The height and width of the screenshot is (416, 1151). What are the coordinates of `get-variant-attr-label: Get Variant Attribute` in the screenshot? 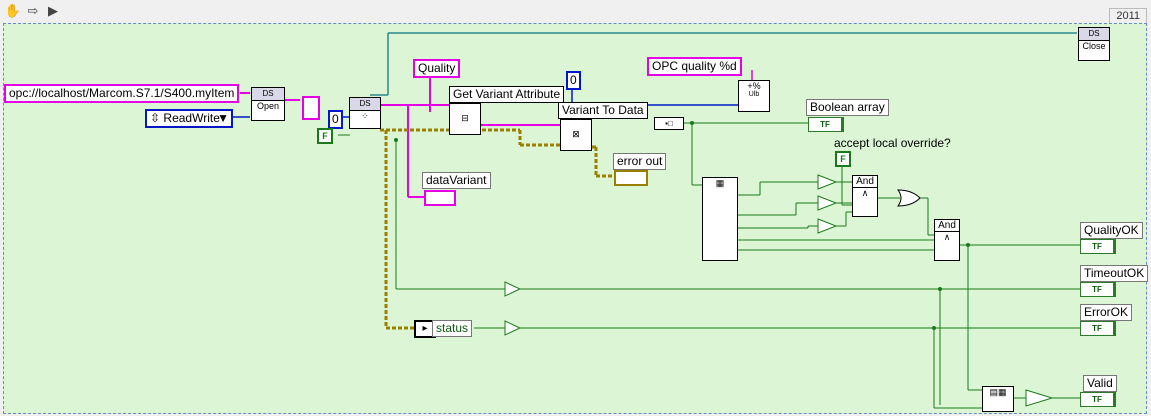 It's located at (507, 94).